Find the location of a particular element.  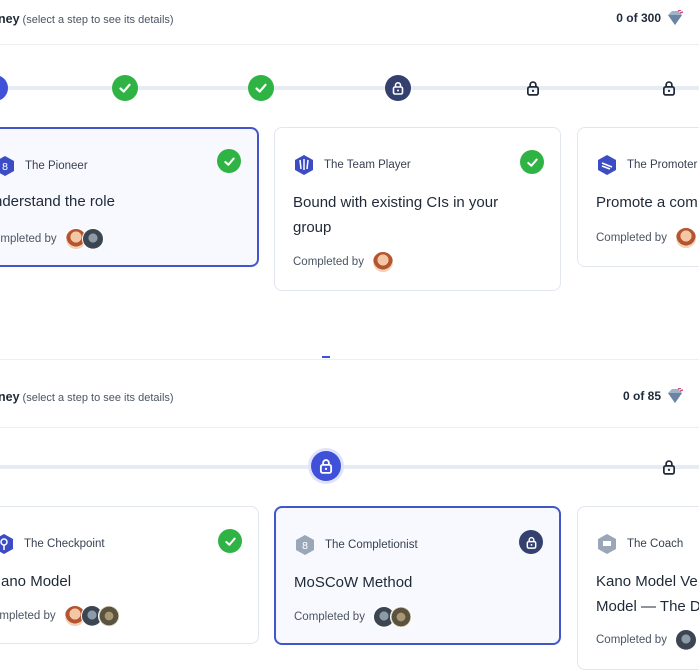

checkpoint-badge-icon is located at coordinates (6, 544).